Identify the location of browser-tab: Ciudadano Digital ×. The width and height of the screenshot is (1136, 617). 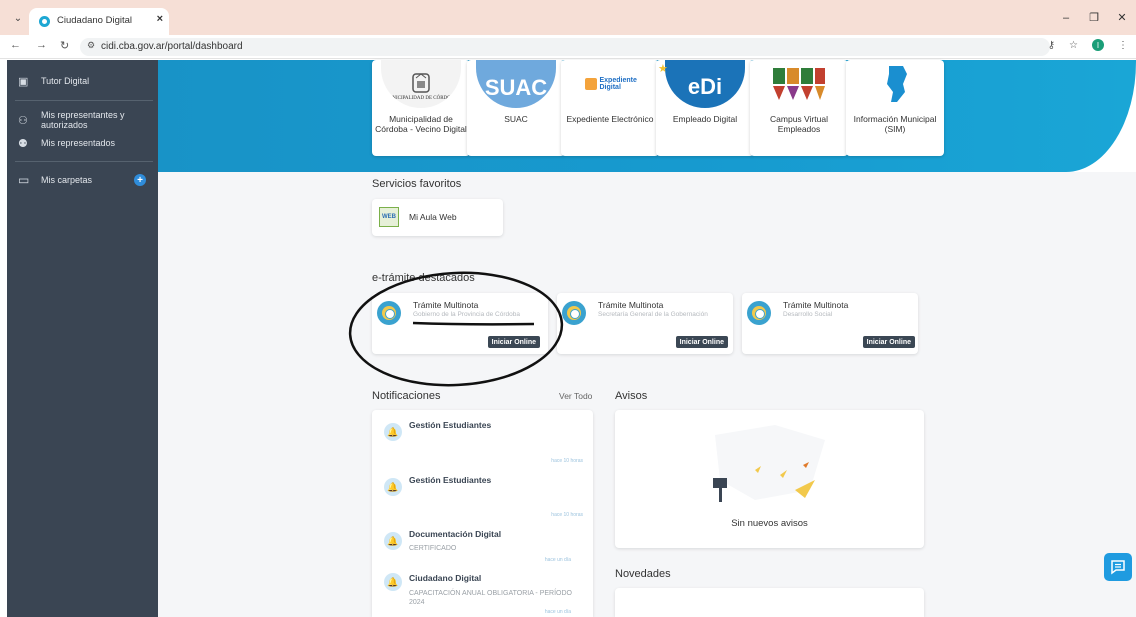
(99, 21).